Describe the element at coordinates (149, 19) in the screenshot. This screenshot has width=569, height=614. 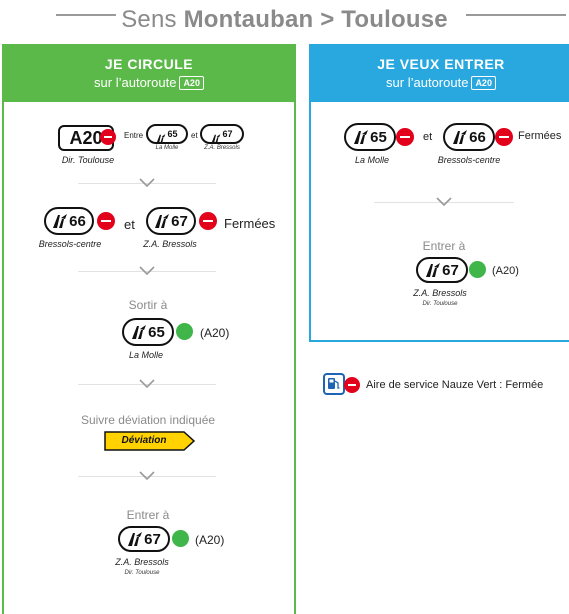
I see `direction-prefix: Sens` at that location.